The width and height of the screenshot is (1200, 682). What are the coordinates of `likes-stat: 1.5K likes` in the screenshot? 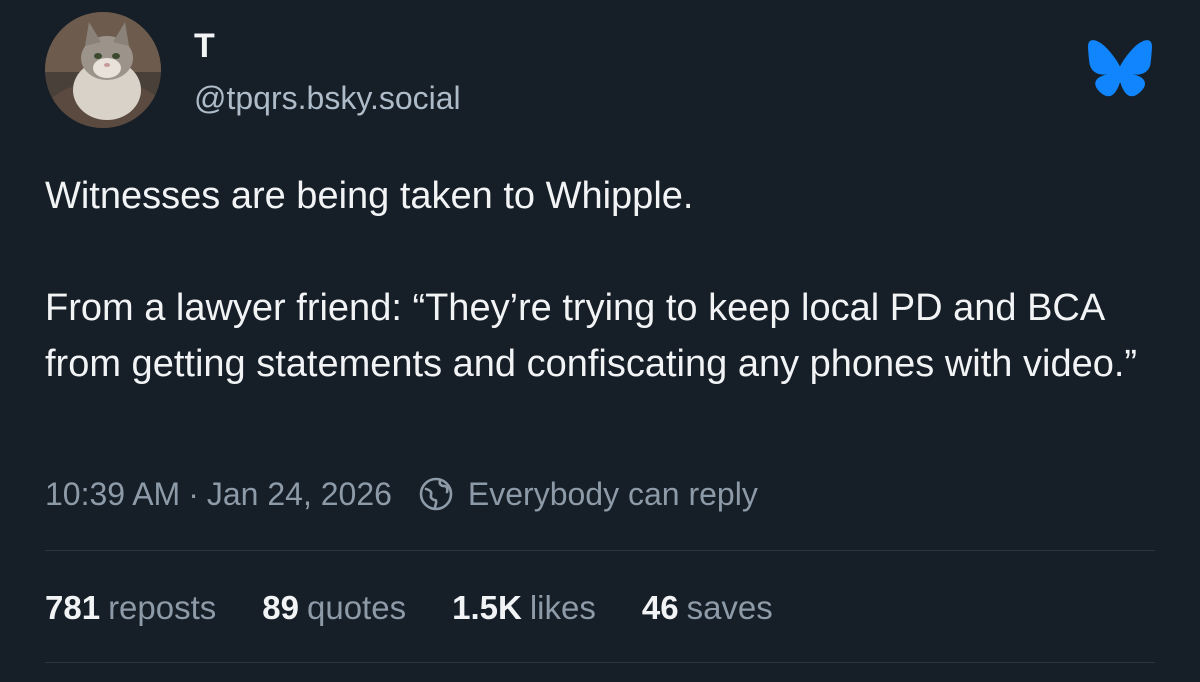 It's located at (524, 608).